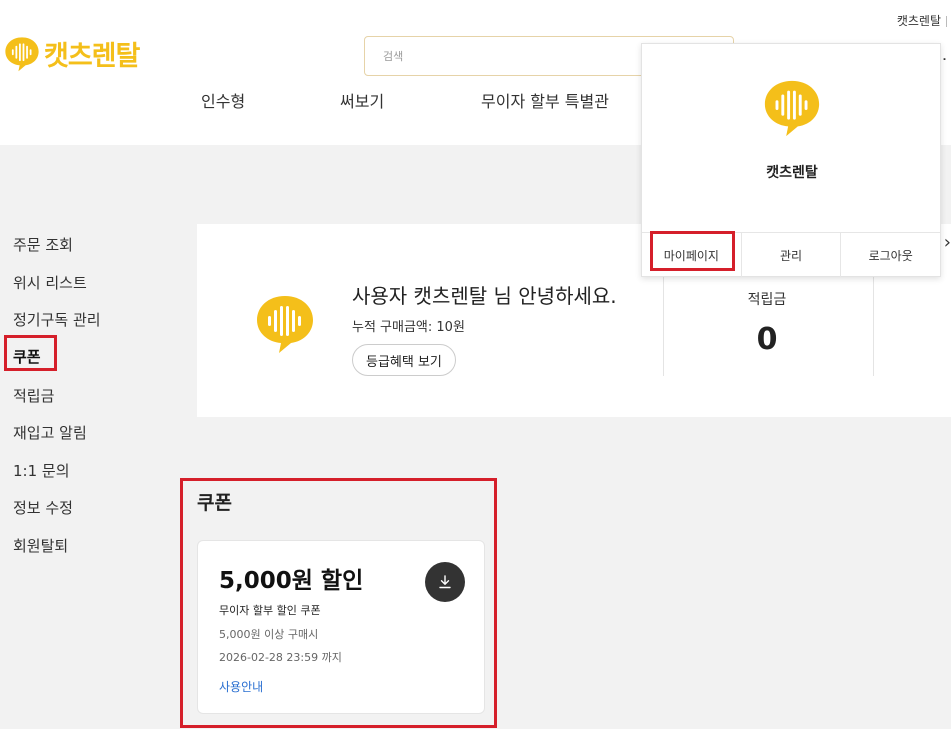 Image resolution: width=951 pixels, height=729 pixels. Describe the element at coordinates (50, 433) in the screenshot. I see `sidebar-item-label: 재입고 알림` at that location.